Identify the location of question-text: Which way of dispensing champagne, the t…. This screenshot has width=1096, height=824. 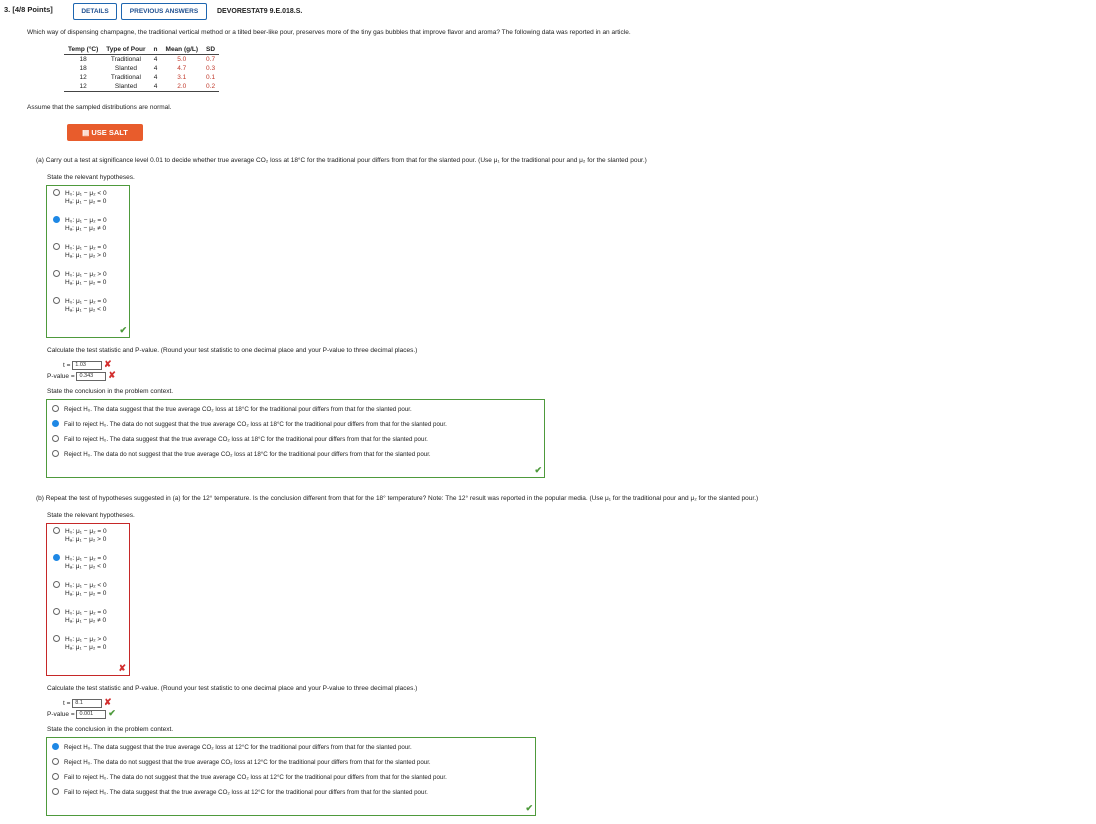
(329, 32).